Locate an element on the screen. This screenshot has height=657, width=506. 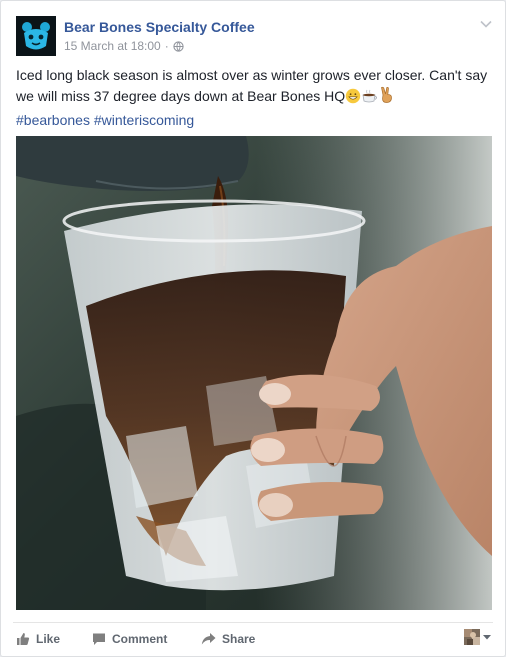
share-label: Share is located at coordinates (239, 639).